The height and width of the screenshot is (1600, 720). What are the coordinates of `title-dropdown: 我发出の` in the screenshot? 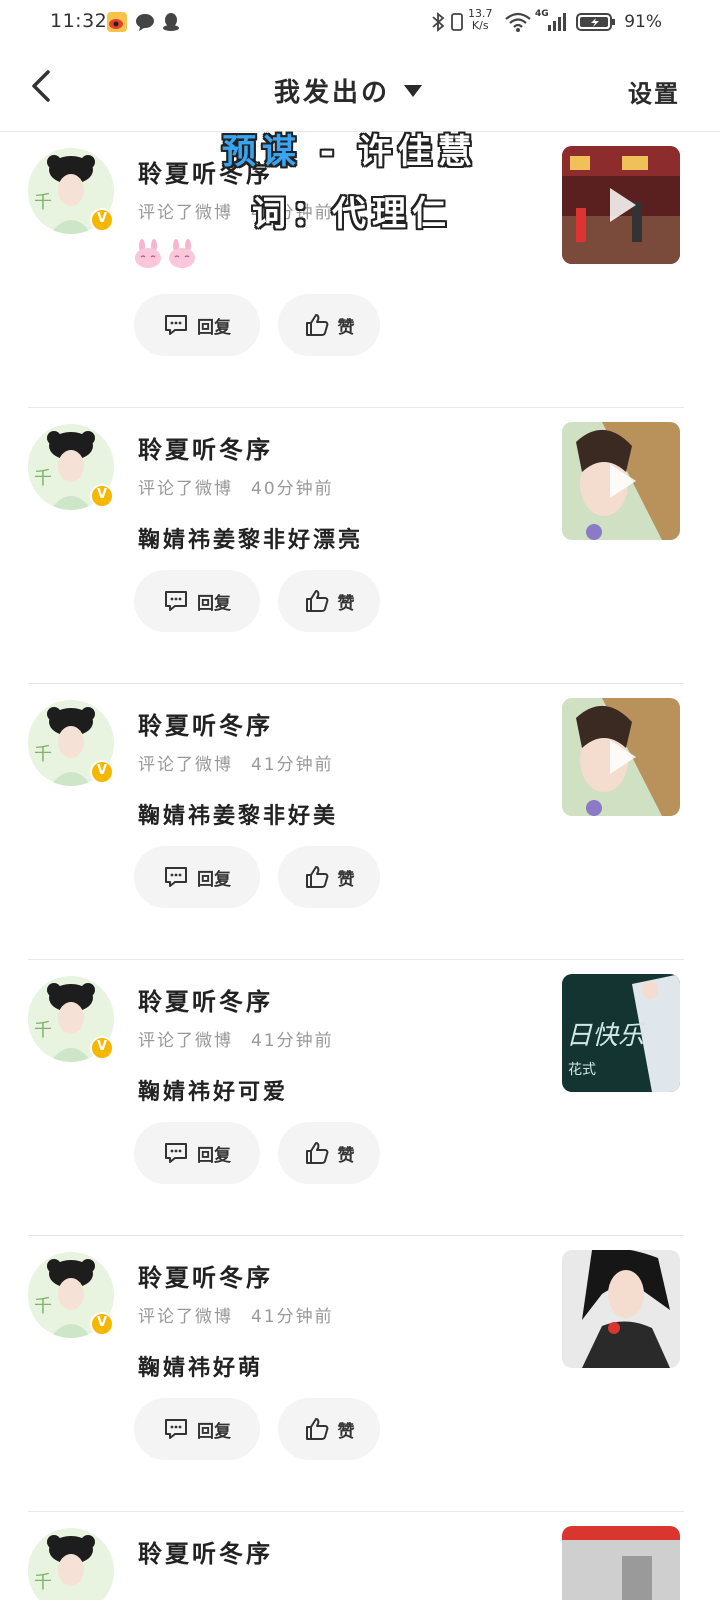 It's located at (348, 90).